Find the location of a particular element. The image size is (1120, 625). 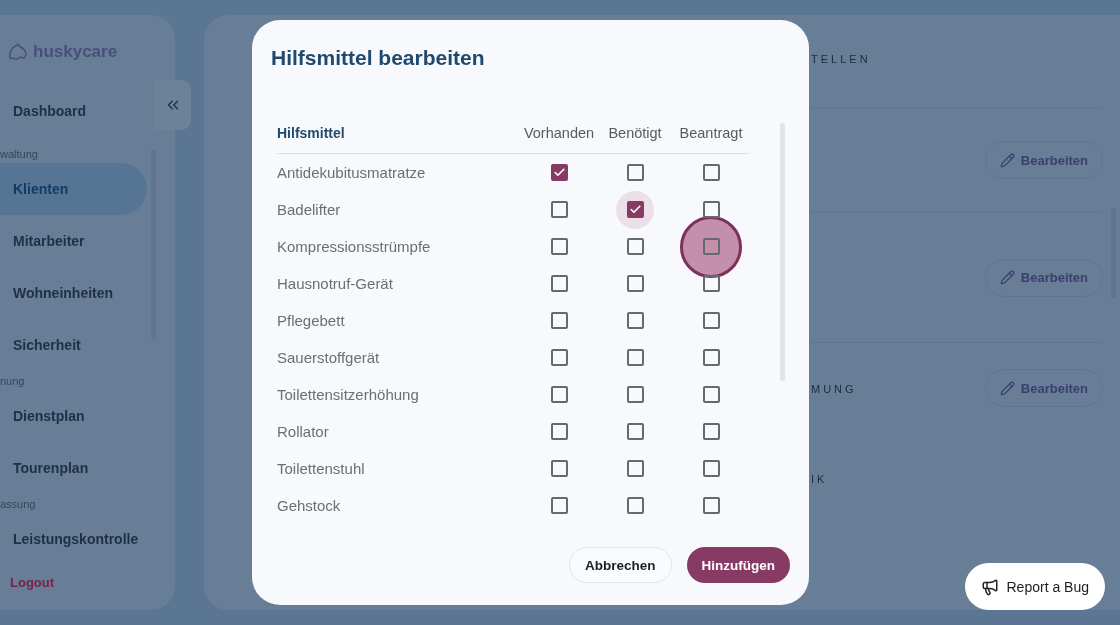

sidebar-item: Wohneinheiten is located at coordinates (73, 293).